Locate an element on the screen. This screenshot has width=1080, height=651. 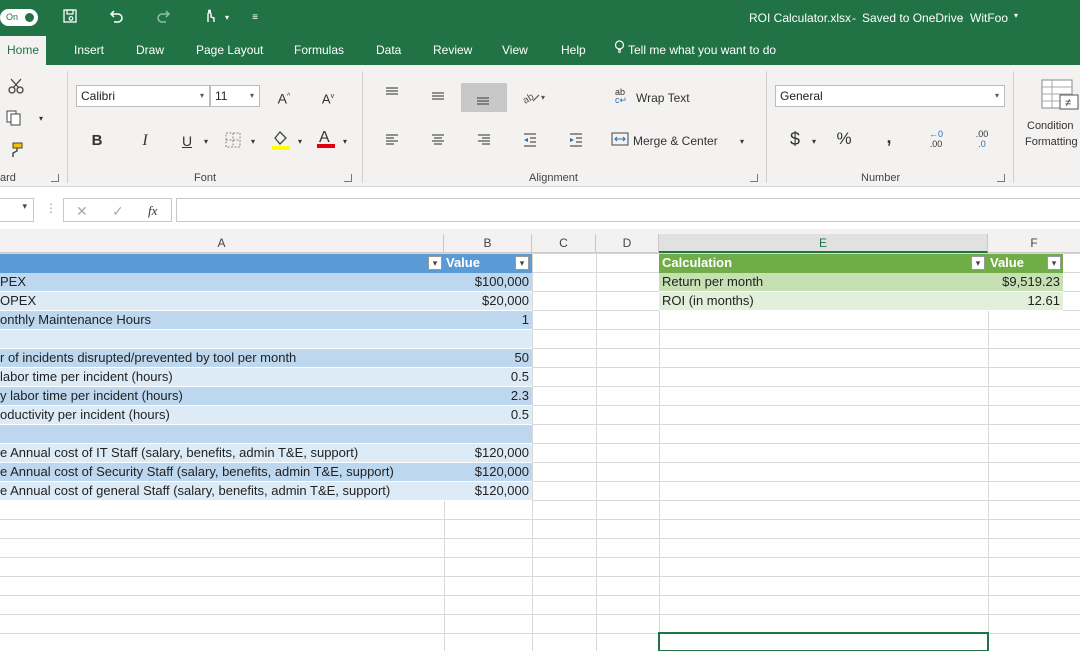
table1-label-cell: y labor time per incident (hours) is located at coordinates (221, 396).